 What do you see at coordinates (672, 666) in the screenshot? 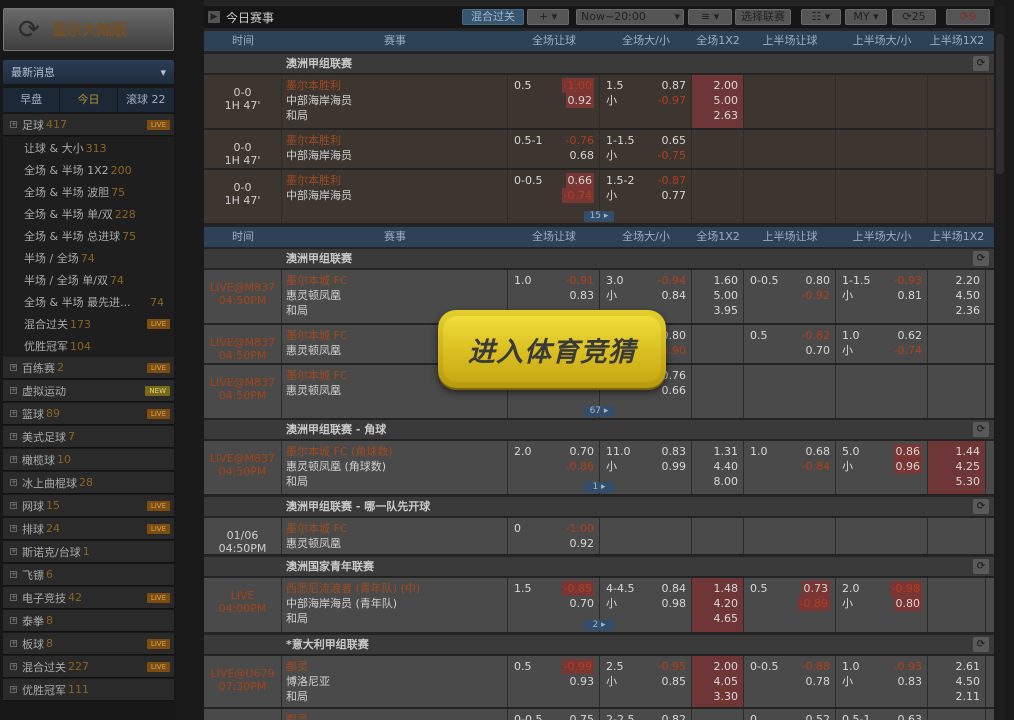
I see `odds-value: -0.95` at bounding box center [672, 666].